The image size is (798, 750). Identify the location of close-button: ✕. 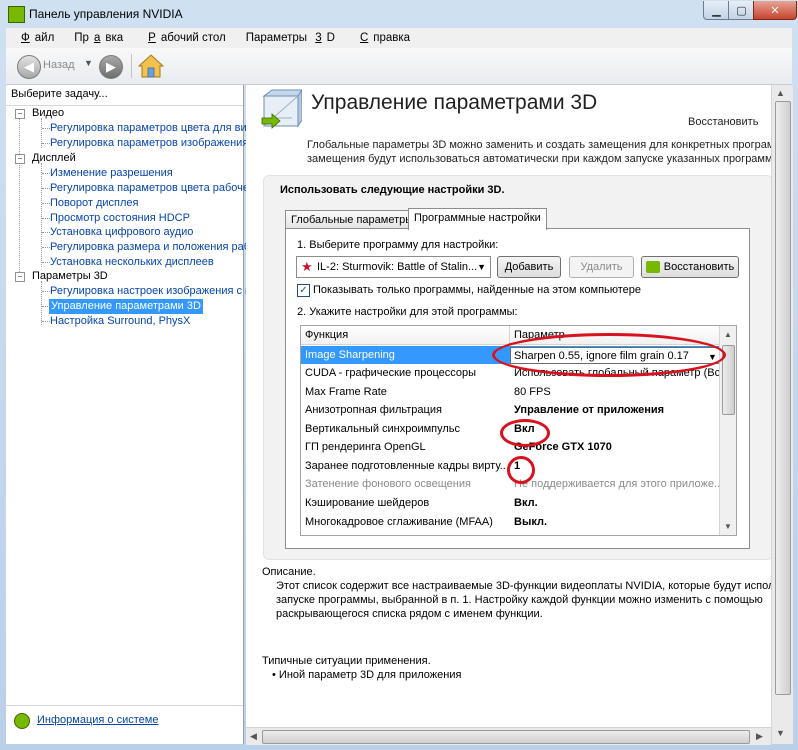
(775, 10).